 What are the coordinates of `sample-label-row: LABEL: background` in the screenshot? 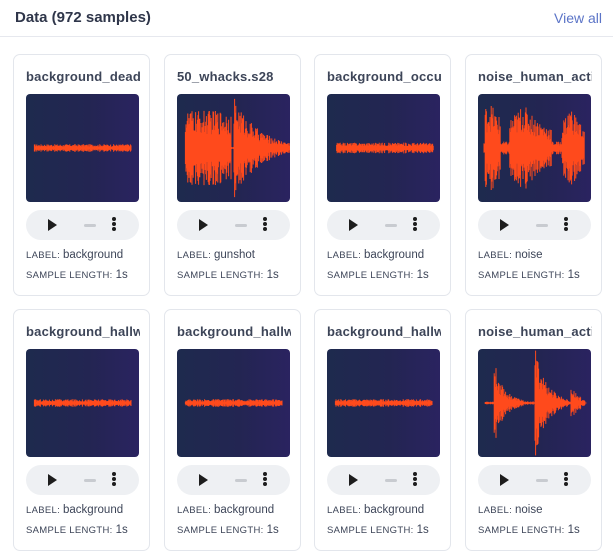 It's located at (375, 255).